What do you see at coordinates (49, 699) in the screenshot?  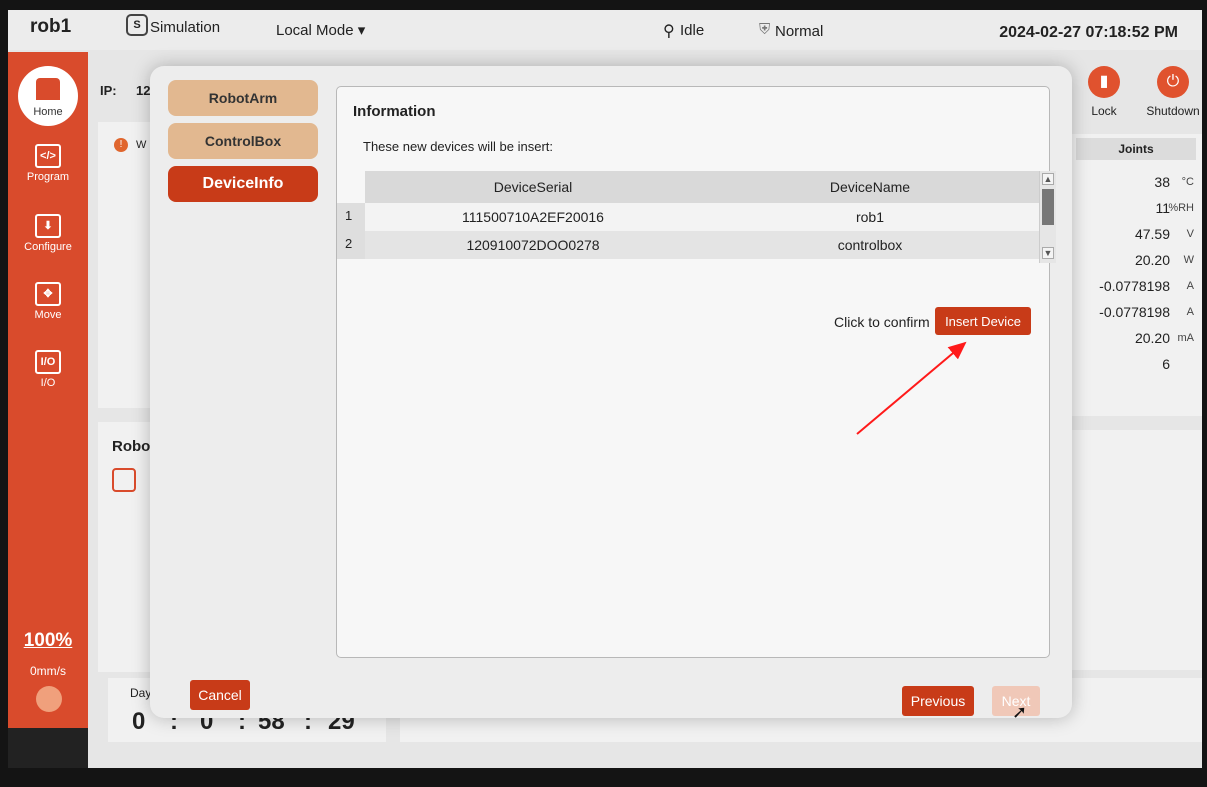 I see `play-icon` at bounding box center [49, 699].